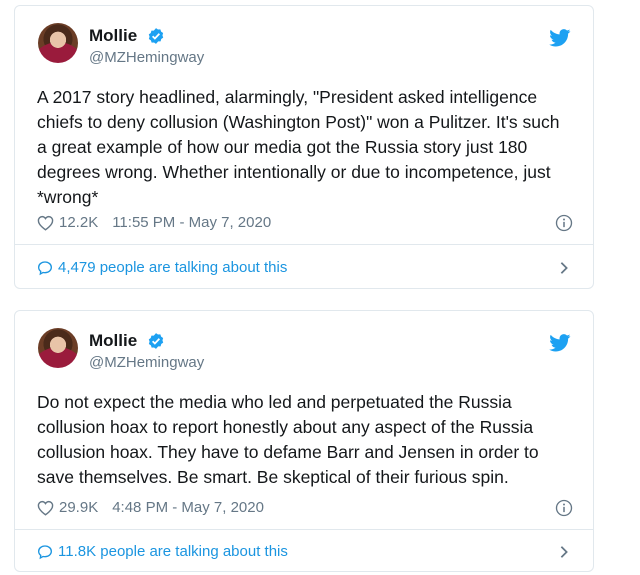 The width and height of the screenshot is (640, 575). What do you see at coordinates (188, 507) in the screenshot?
I see `timestamp: 4:48 PM - May 7, 2020` at bounding box center [188, 507].